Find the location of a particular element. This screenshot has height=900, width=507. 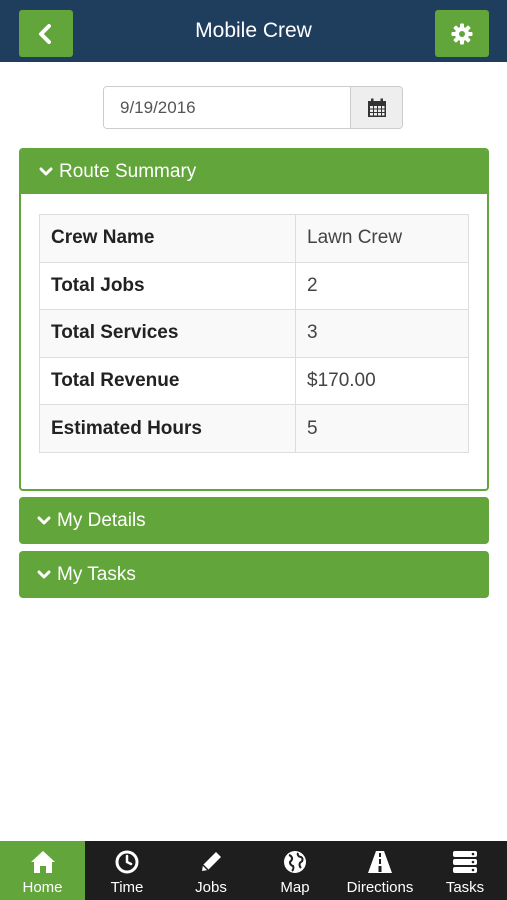

tasks-icon is located at coordinates (465, 862).